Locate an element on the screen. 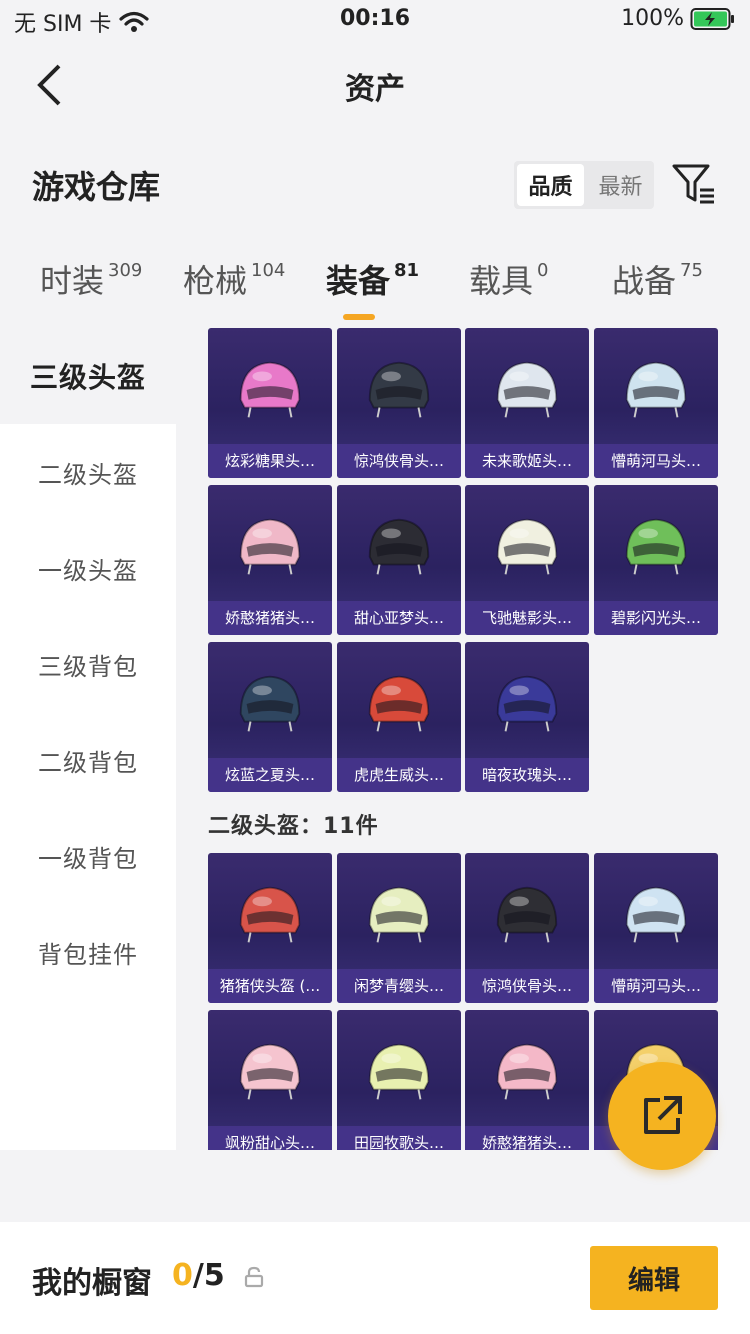 The image size is (750, 1334). section-title: 游戏仓库 is located at coordinates (96, 187).